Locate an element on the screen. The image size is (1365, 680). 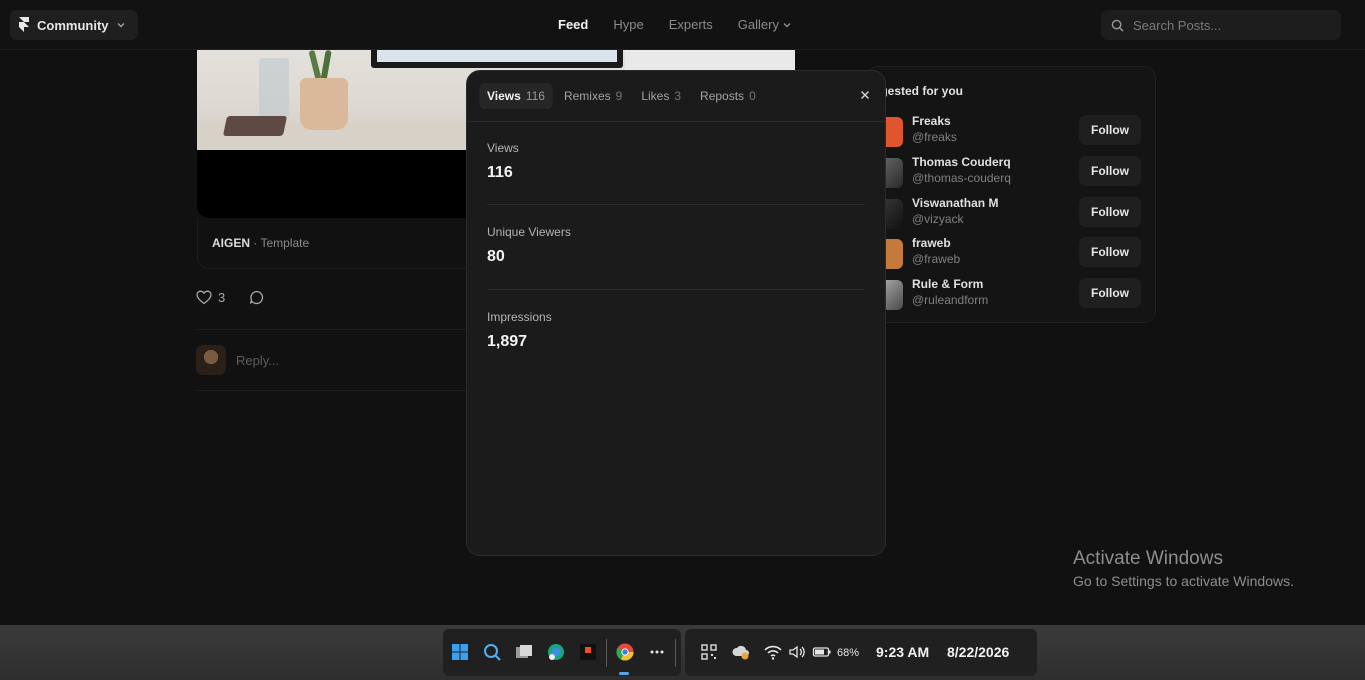
community-label: Community is located at coordinates (73, 25).